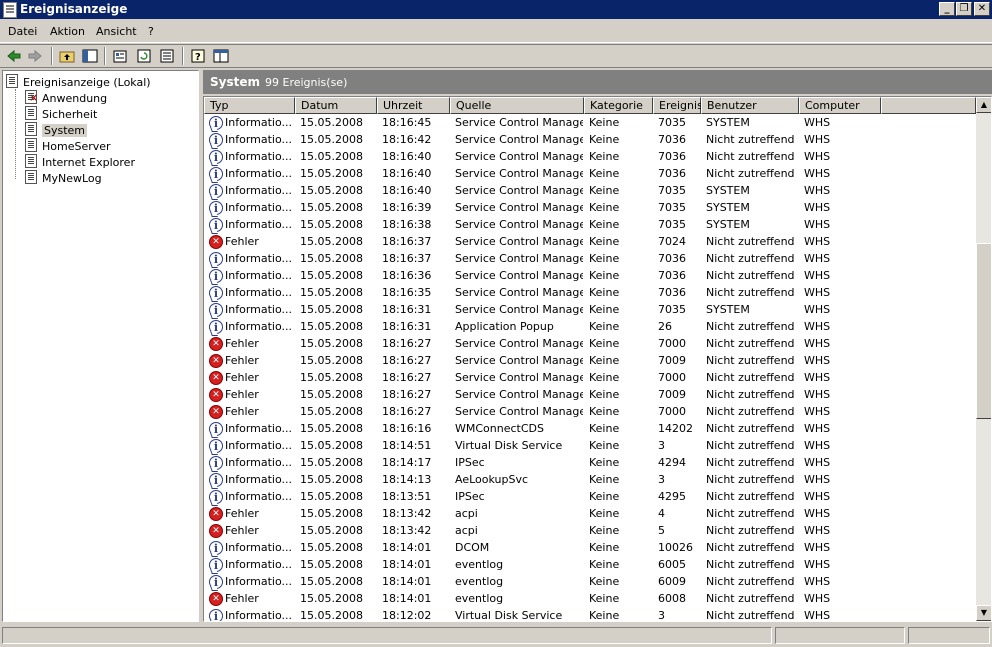 Image resolution: width=992 pixels, height=647 pixels. Describe the element at coordinates (120, 56) in the screenshot. I see `properties-icon` at that location.